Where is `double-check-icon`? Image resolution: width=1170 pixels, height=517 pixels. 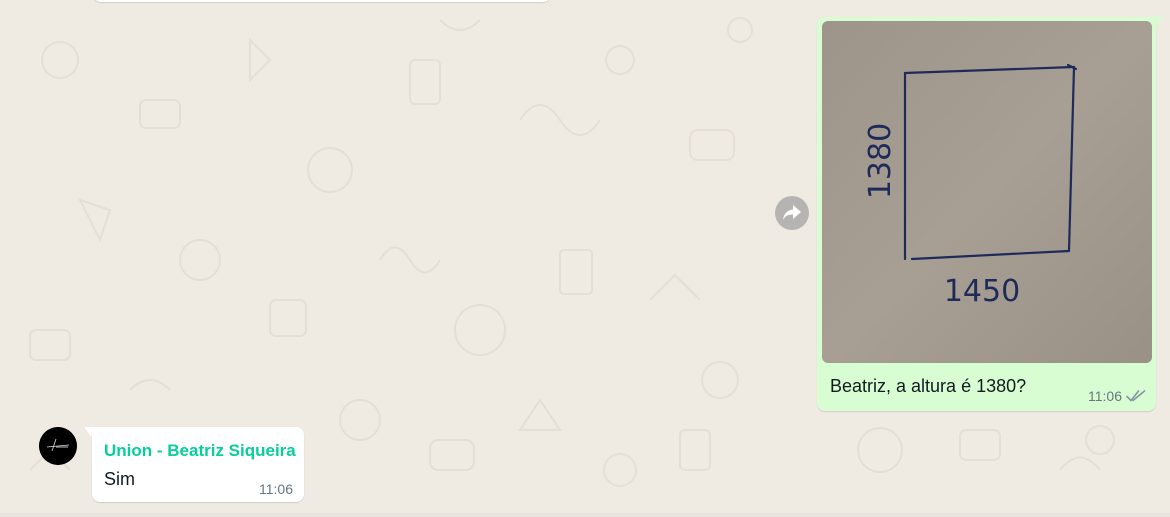 double-check-icon is located at coordinates (1136, 396).